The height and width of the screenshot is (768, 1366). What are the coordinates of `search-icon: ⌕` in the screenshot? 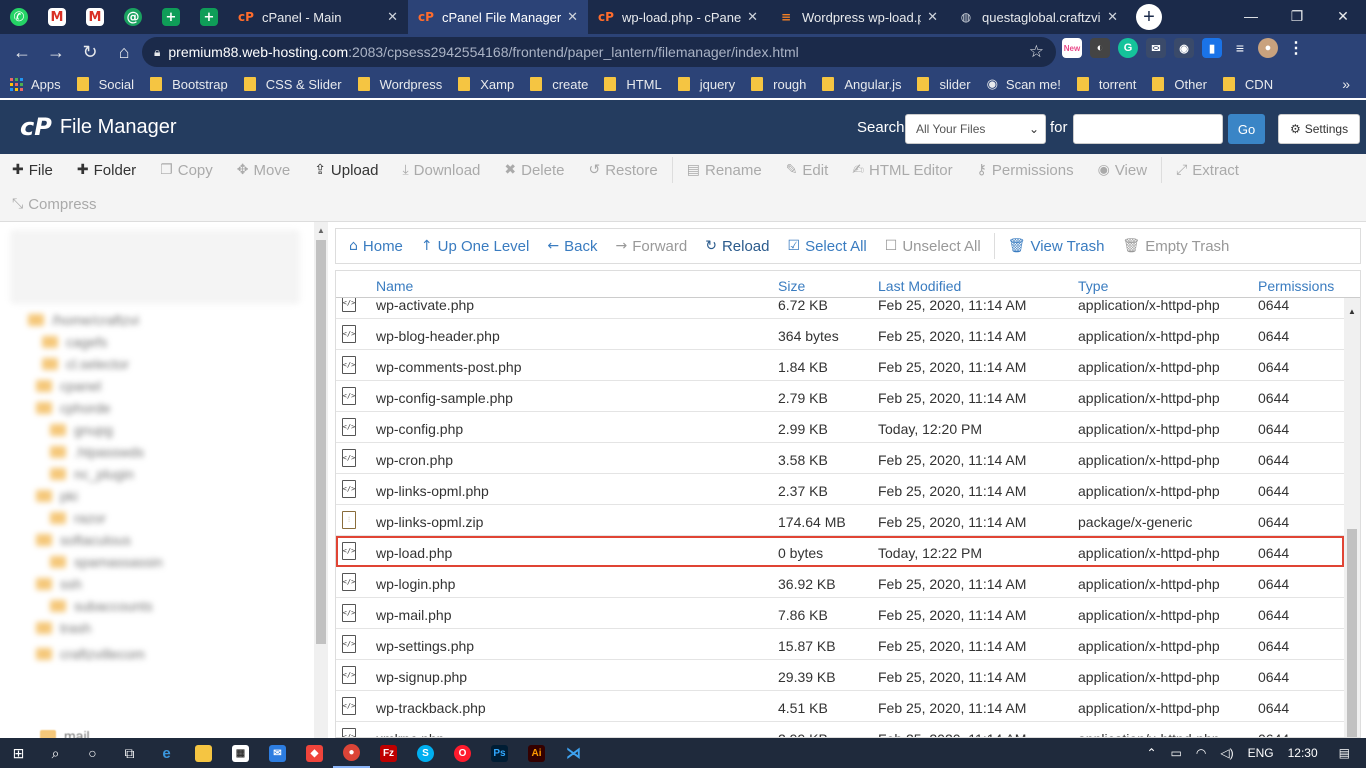 It's located at (55, 753).